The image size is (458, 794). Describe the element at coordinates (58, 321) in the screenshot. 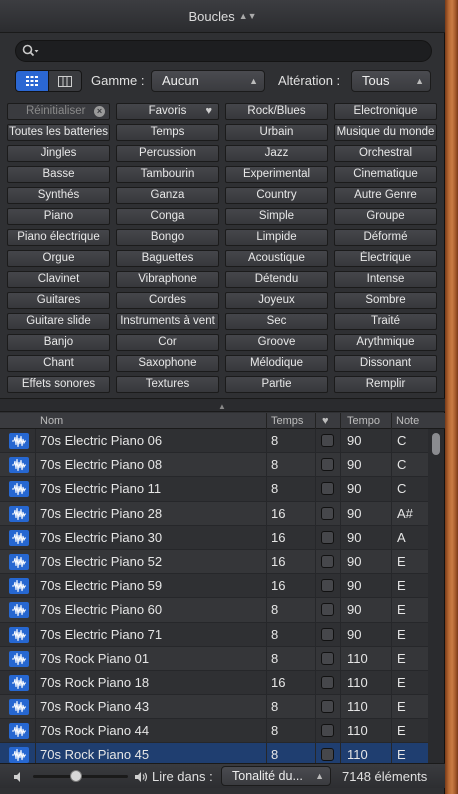

I see `keyword-button: Guitare slide` at that location.